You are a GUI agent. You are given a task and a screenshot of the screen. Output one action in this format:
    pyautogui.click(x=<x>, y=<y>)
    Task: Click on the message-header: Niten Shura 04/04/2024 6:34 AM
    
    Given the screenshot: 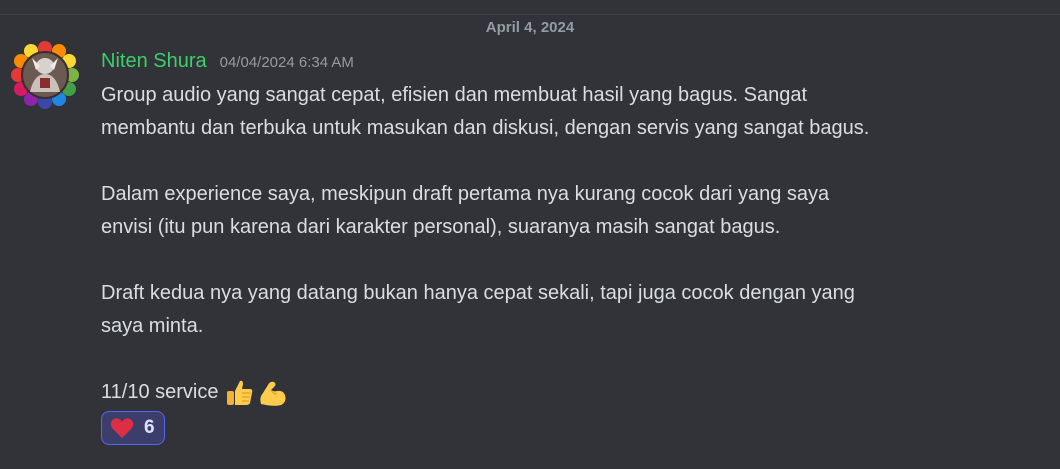 What is the action you would take?
    pyautogui.click(x=227, y=61)
    